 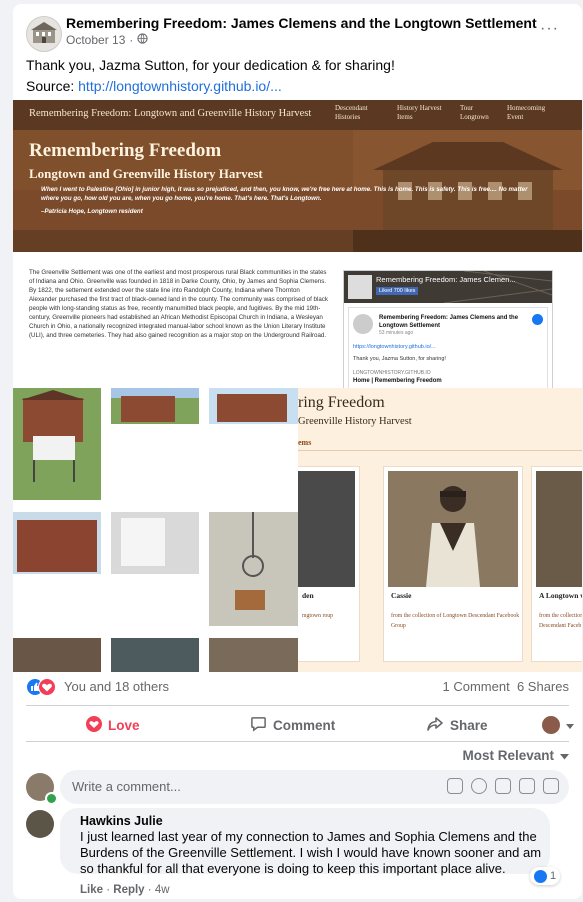 I want to click on commenter-avatar, so click(x=40, y=824).